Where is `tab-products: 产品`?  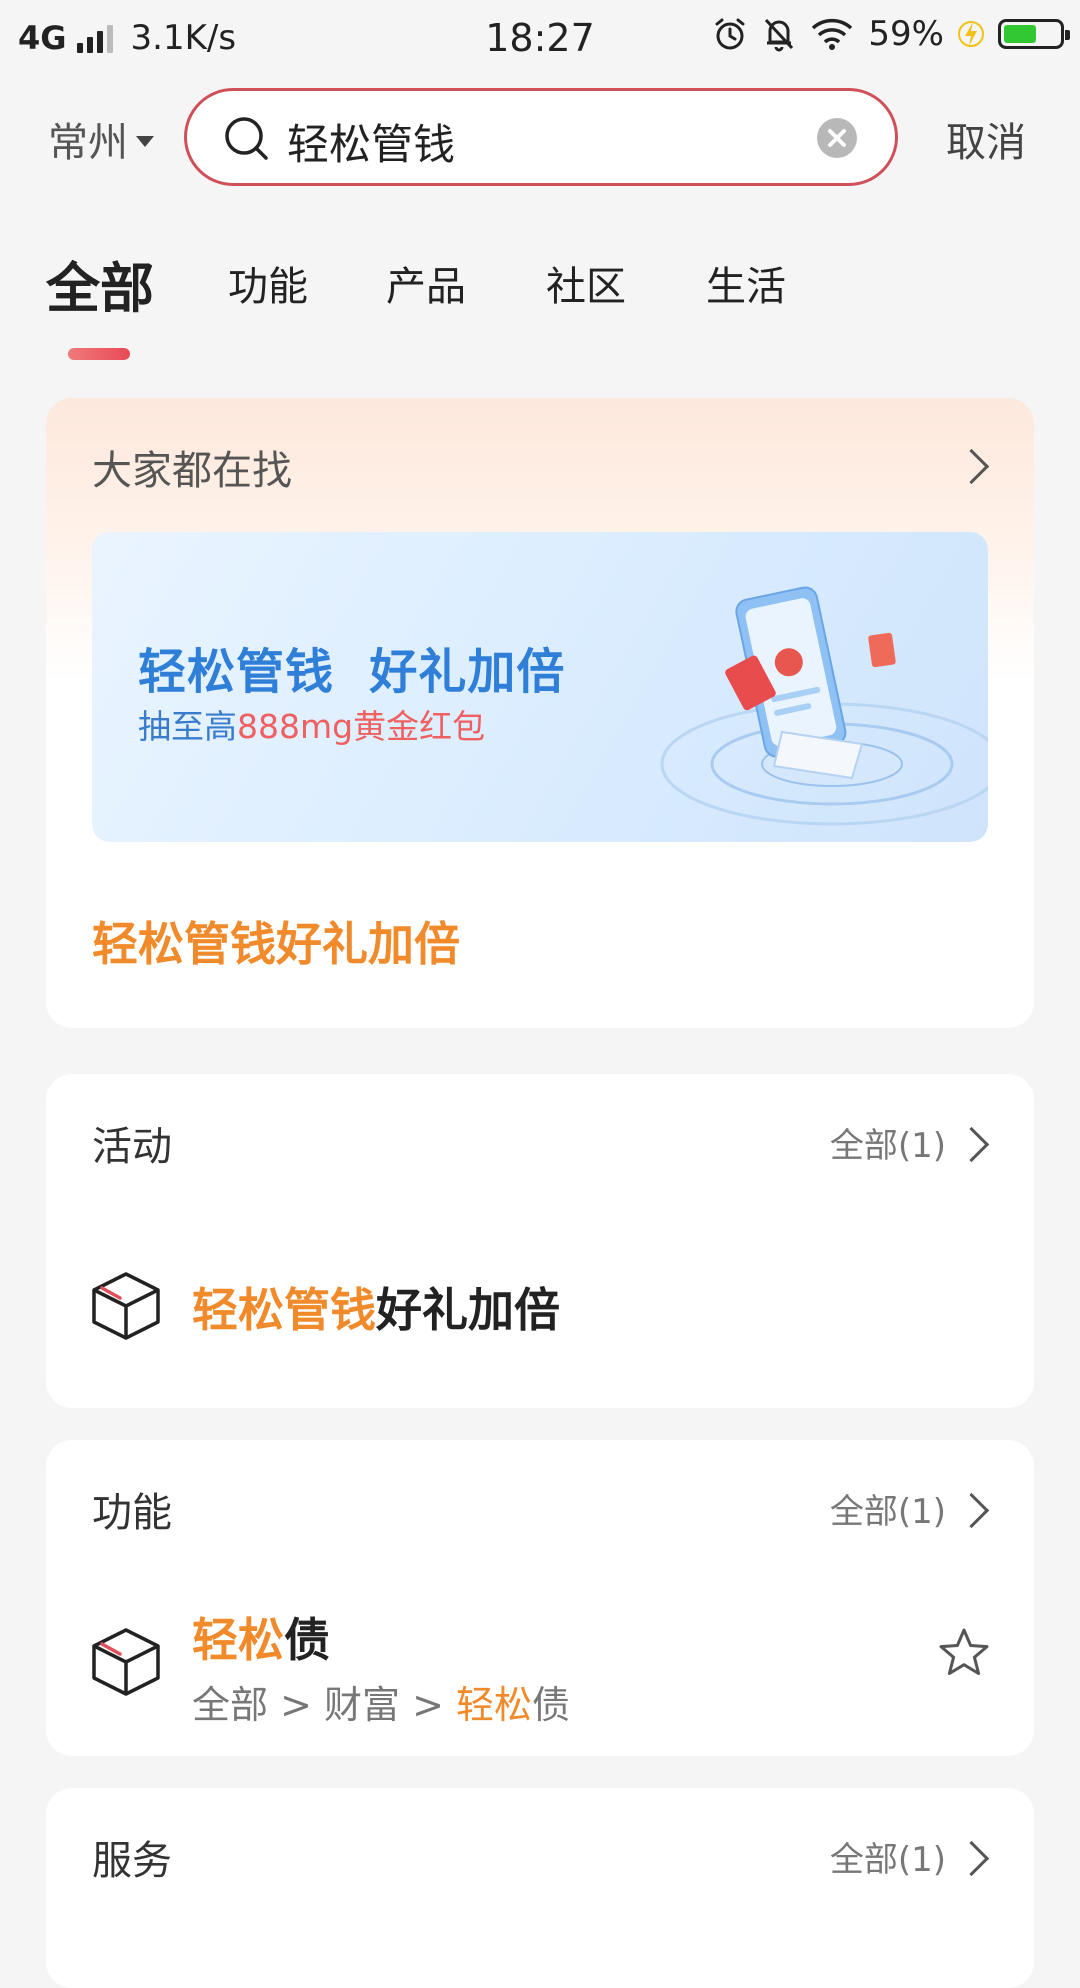 tab-products: 产品 is located at coordinates (426, 283).